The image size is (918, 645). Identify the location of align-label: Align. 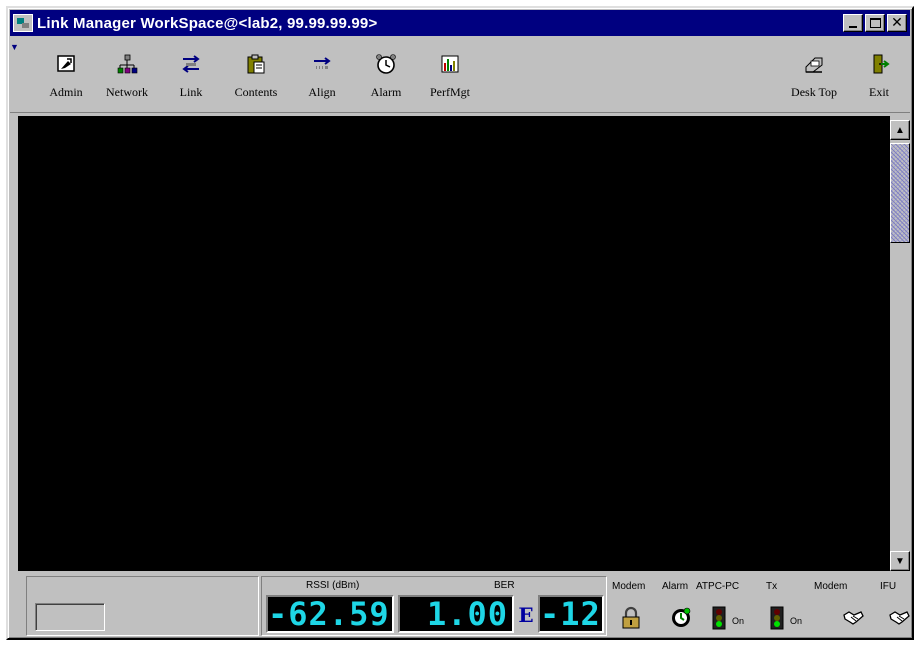
(322, 92).